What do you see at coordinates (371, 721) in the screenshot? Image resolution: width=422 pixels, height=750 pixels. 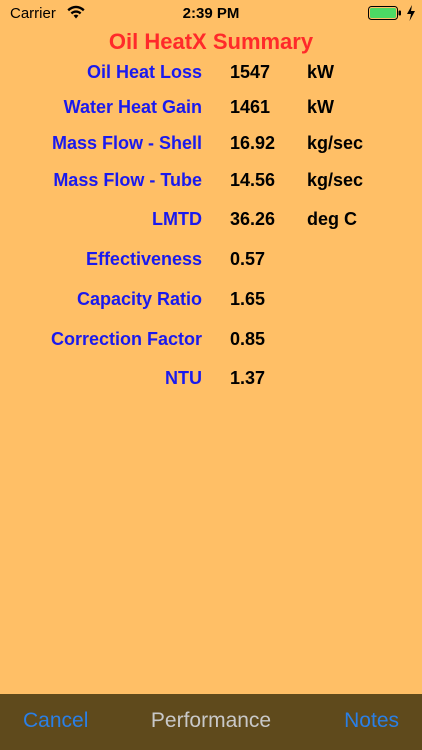 I see `notes-button: Notes` at bounding box center [371, 721].